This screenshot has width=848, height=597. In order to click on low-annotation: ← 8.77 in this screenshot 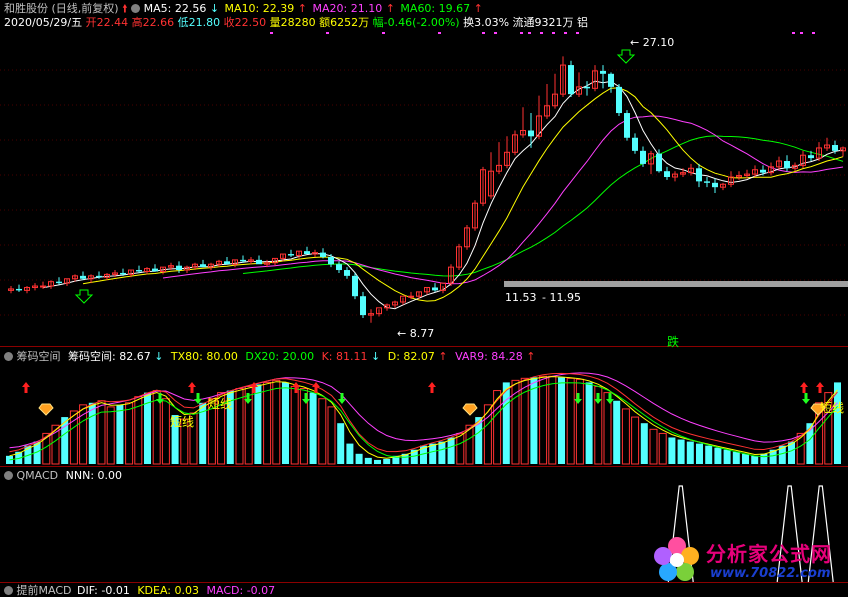, I will do `click(416, 333)`.